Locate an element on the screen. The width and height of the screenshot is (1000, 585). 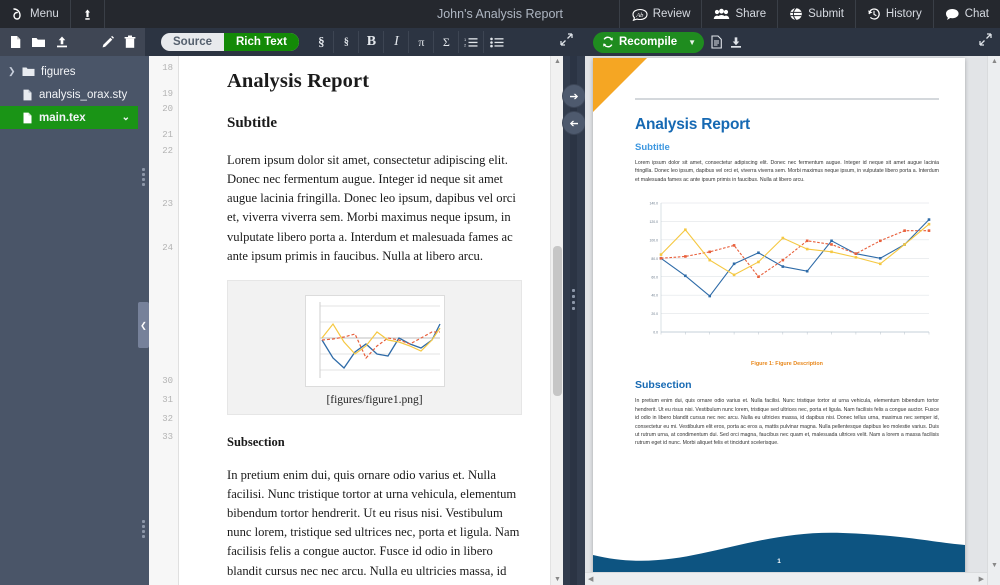
line-number: 18 is located at coordinates (167, 68).